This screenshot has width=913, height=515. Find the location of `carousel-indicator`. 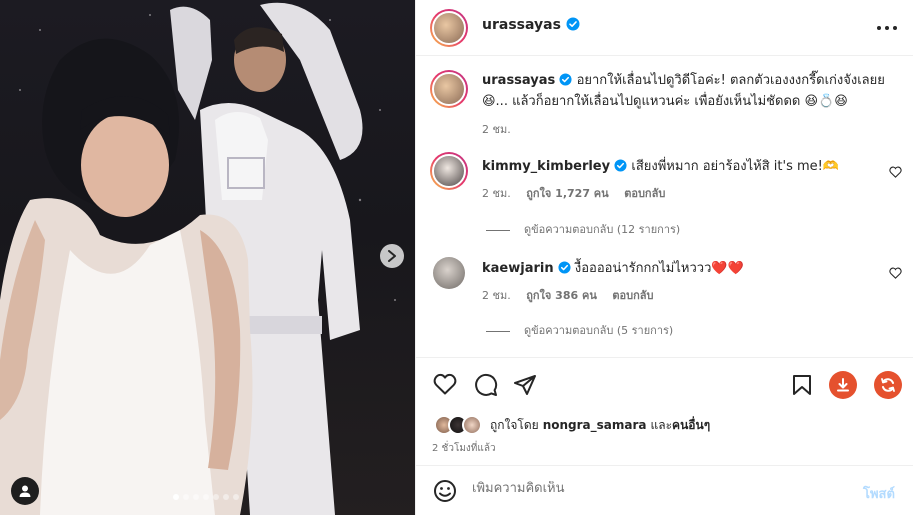

carousel-indicator is located at coordinates (206, 497).